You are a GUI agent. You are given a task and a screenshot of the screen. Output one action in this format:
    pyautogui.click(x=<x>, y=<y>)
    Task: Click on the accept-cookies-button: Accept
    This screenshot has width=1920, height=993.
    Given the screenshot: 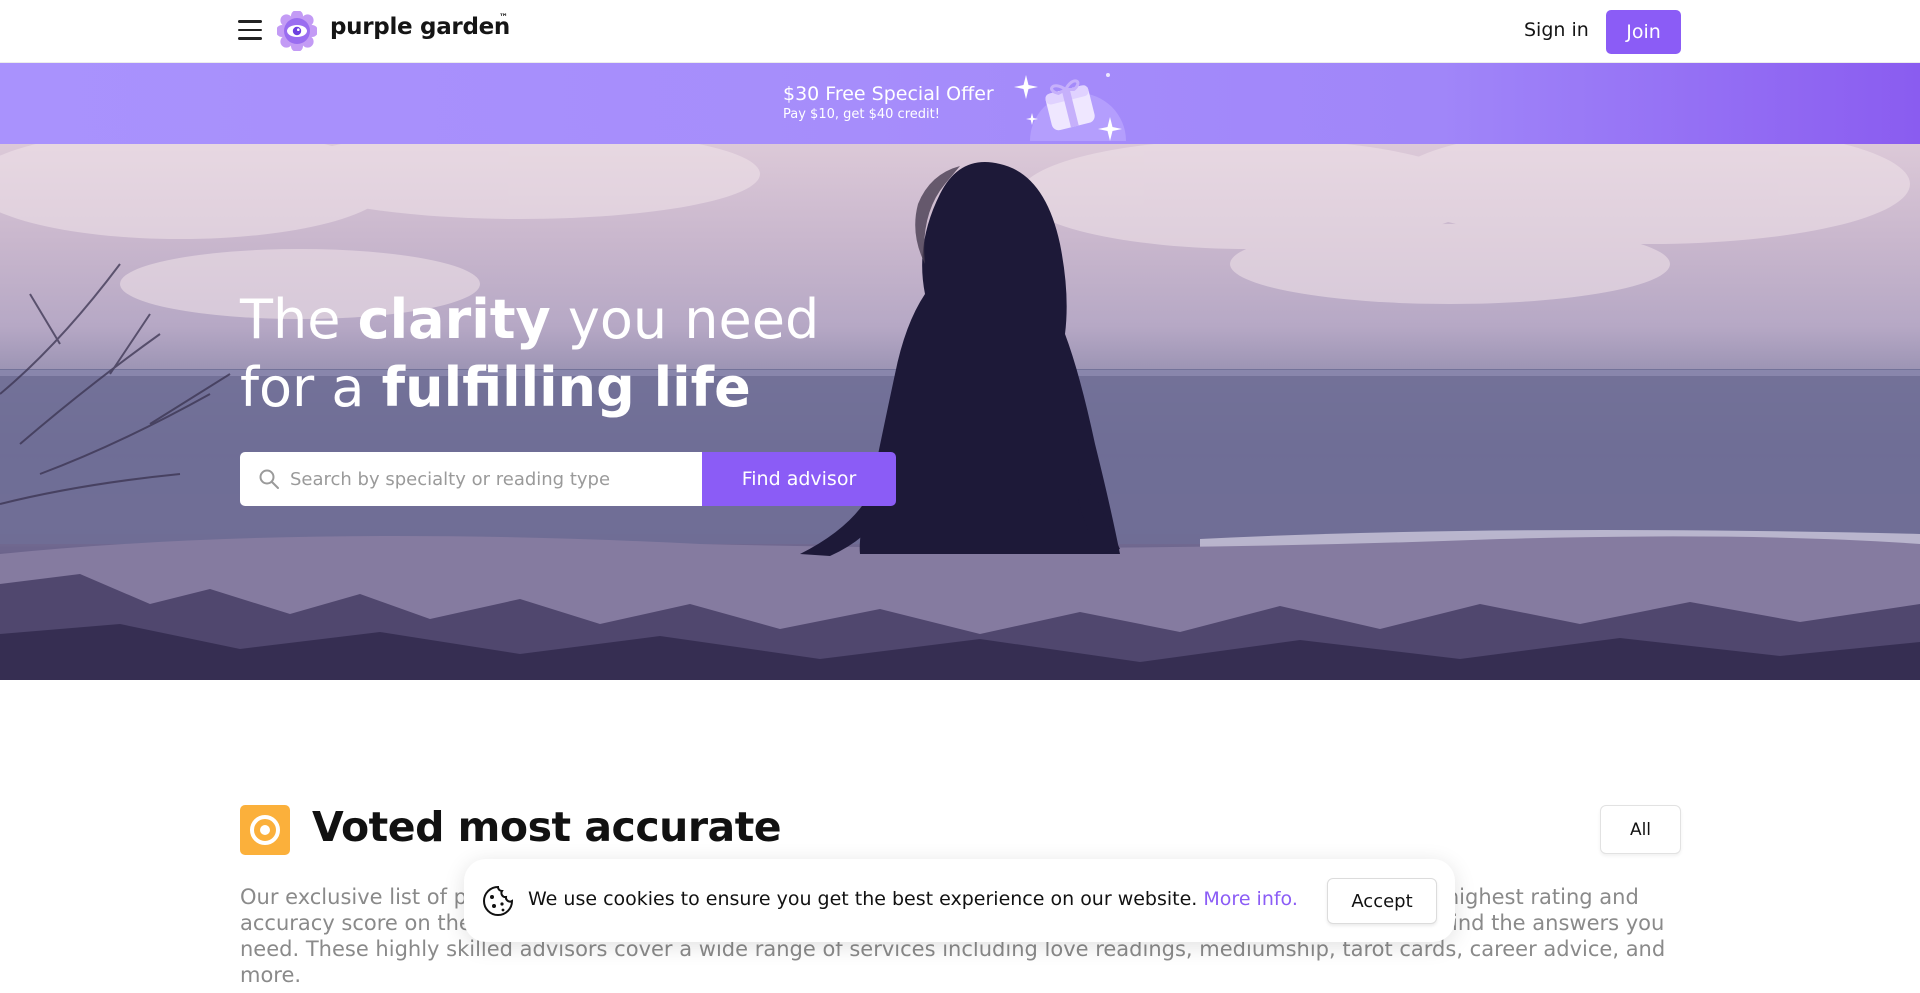 What is the action you would take?
    pyautogui.click(x=1382, y=901)
    